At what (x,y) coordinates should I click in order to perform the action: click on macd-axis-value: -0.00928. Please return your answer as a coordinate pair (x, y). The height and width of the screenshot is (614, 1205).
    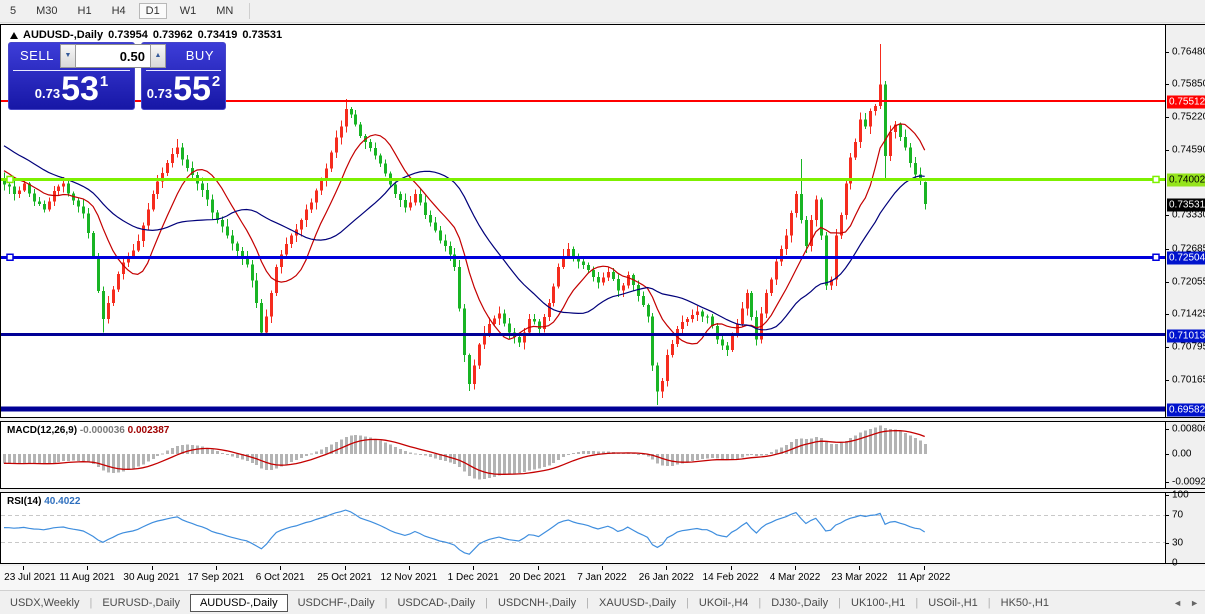
    Looking at the image, I should click on (1188, 482).